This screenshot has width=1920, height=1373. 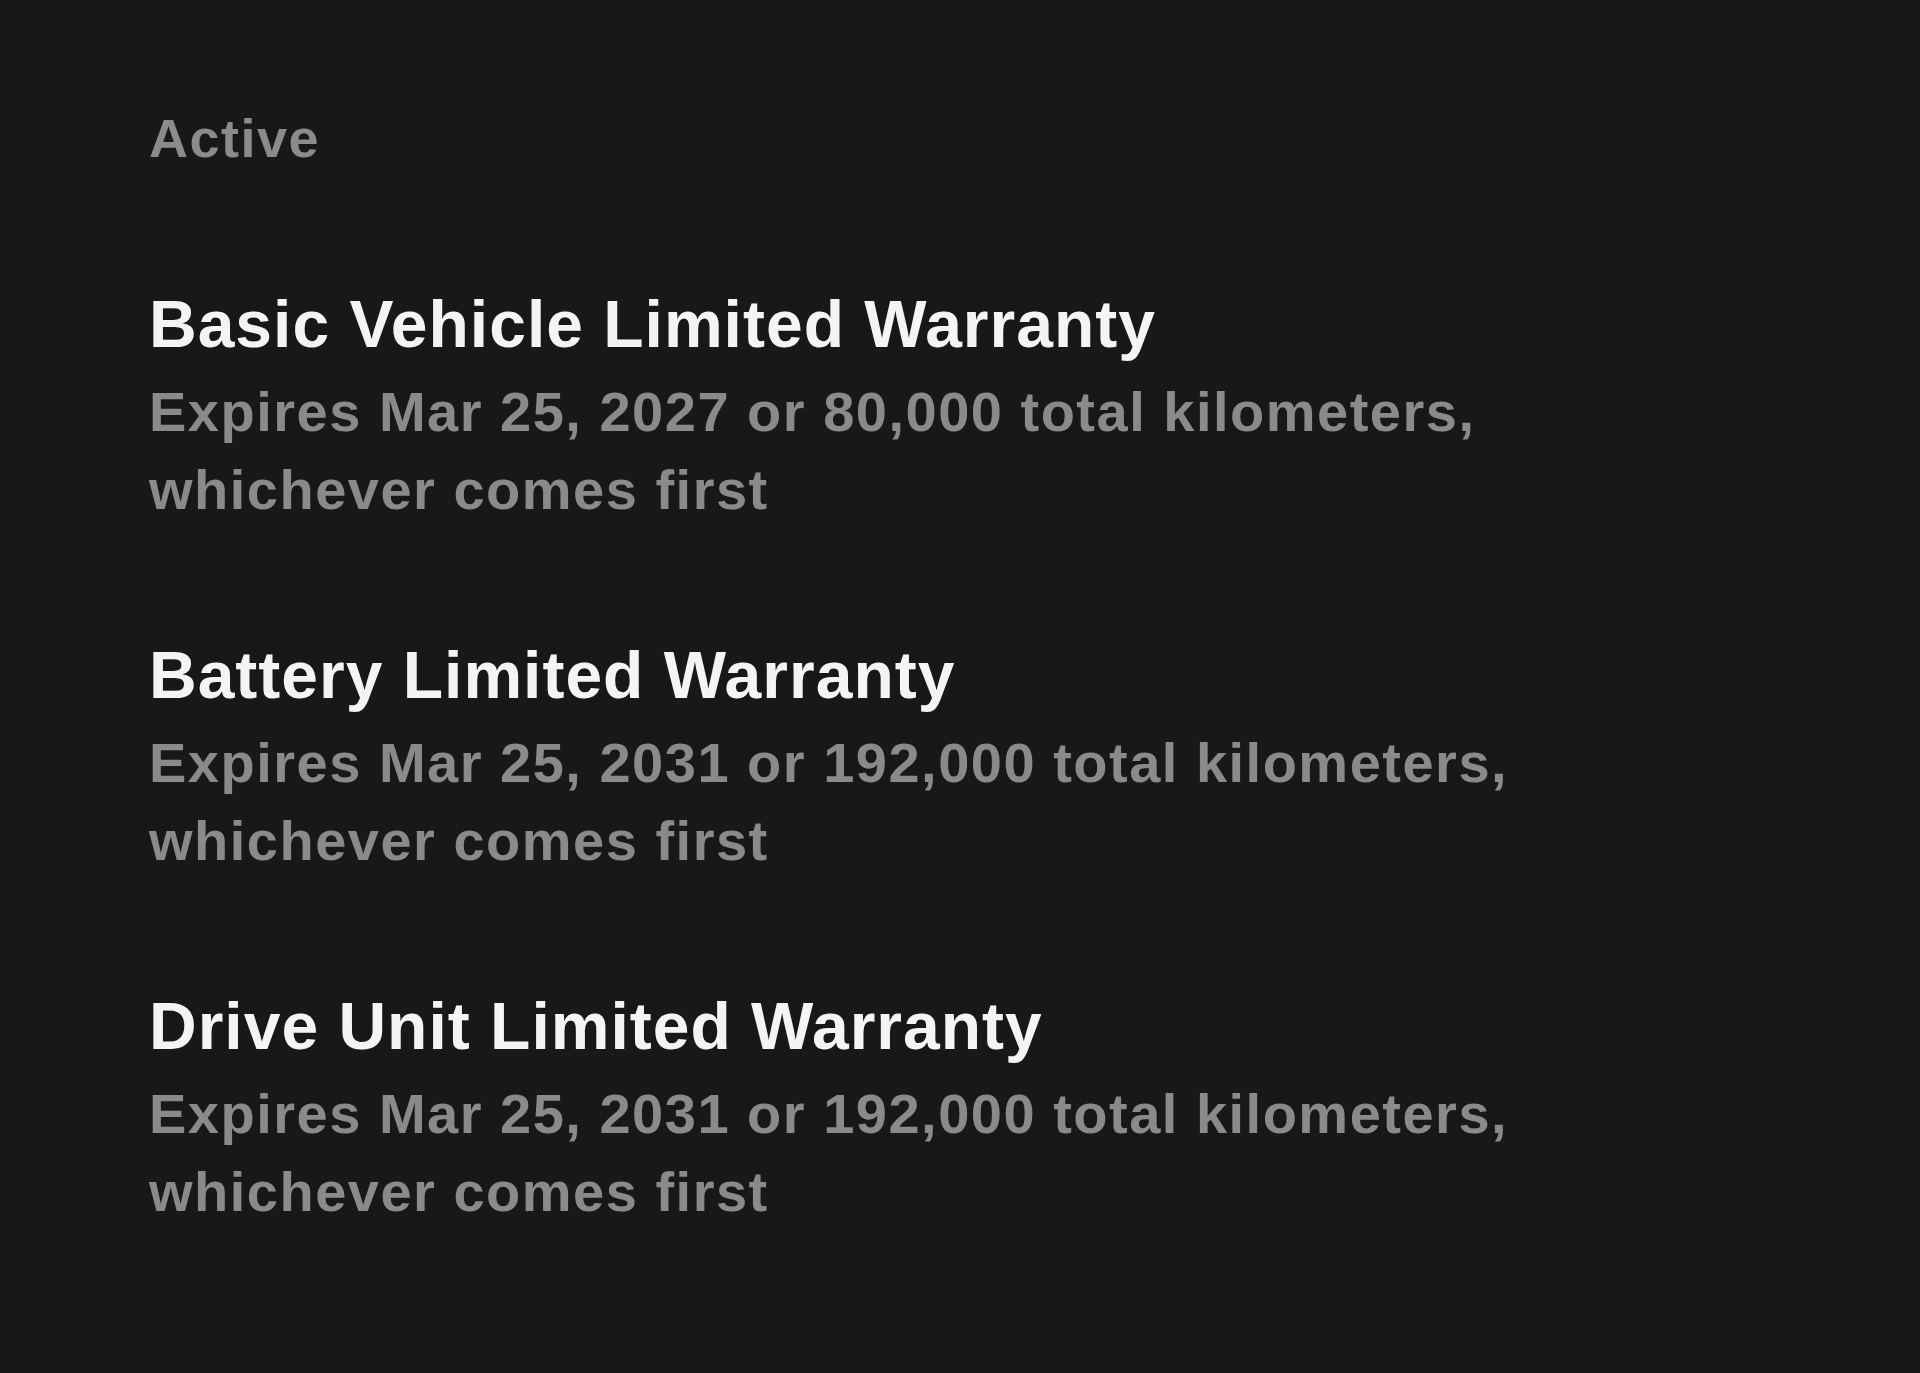 What do you see at coordinates (813, 451) in the screenshot?
I see `warranty-details: Expires Mar 25, 2027 or 80,000 total kilometers, whichever comes first` at bounding box center [813, 451].